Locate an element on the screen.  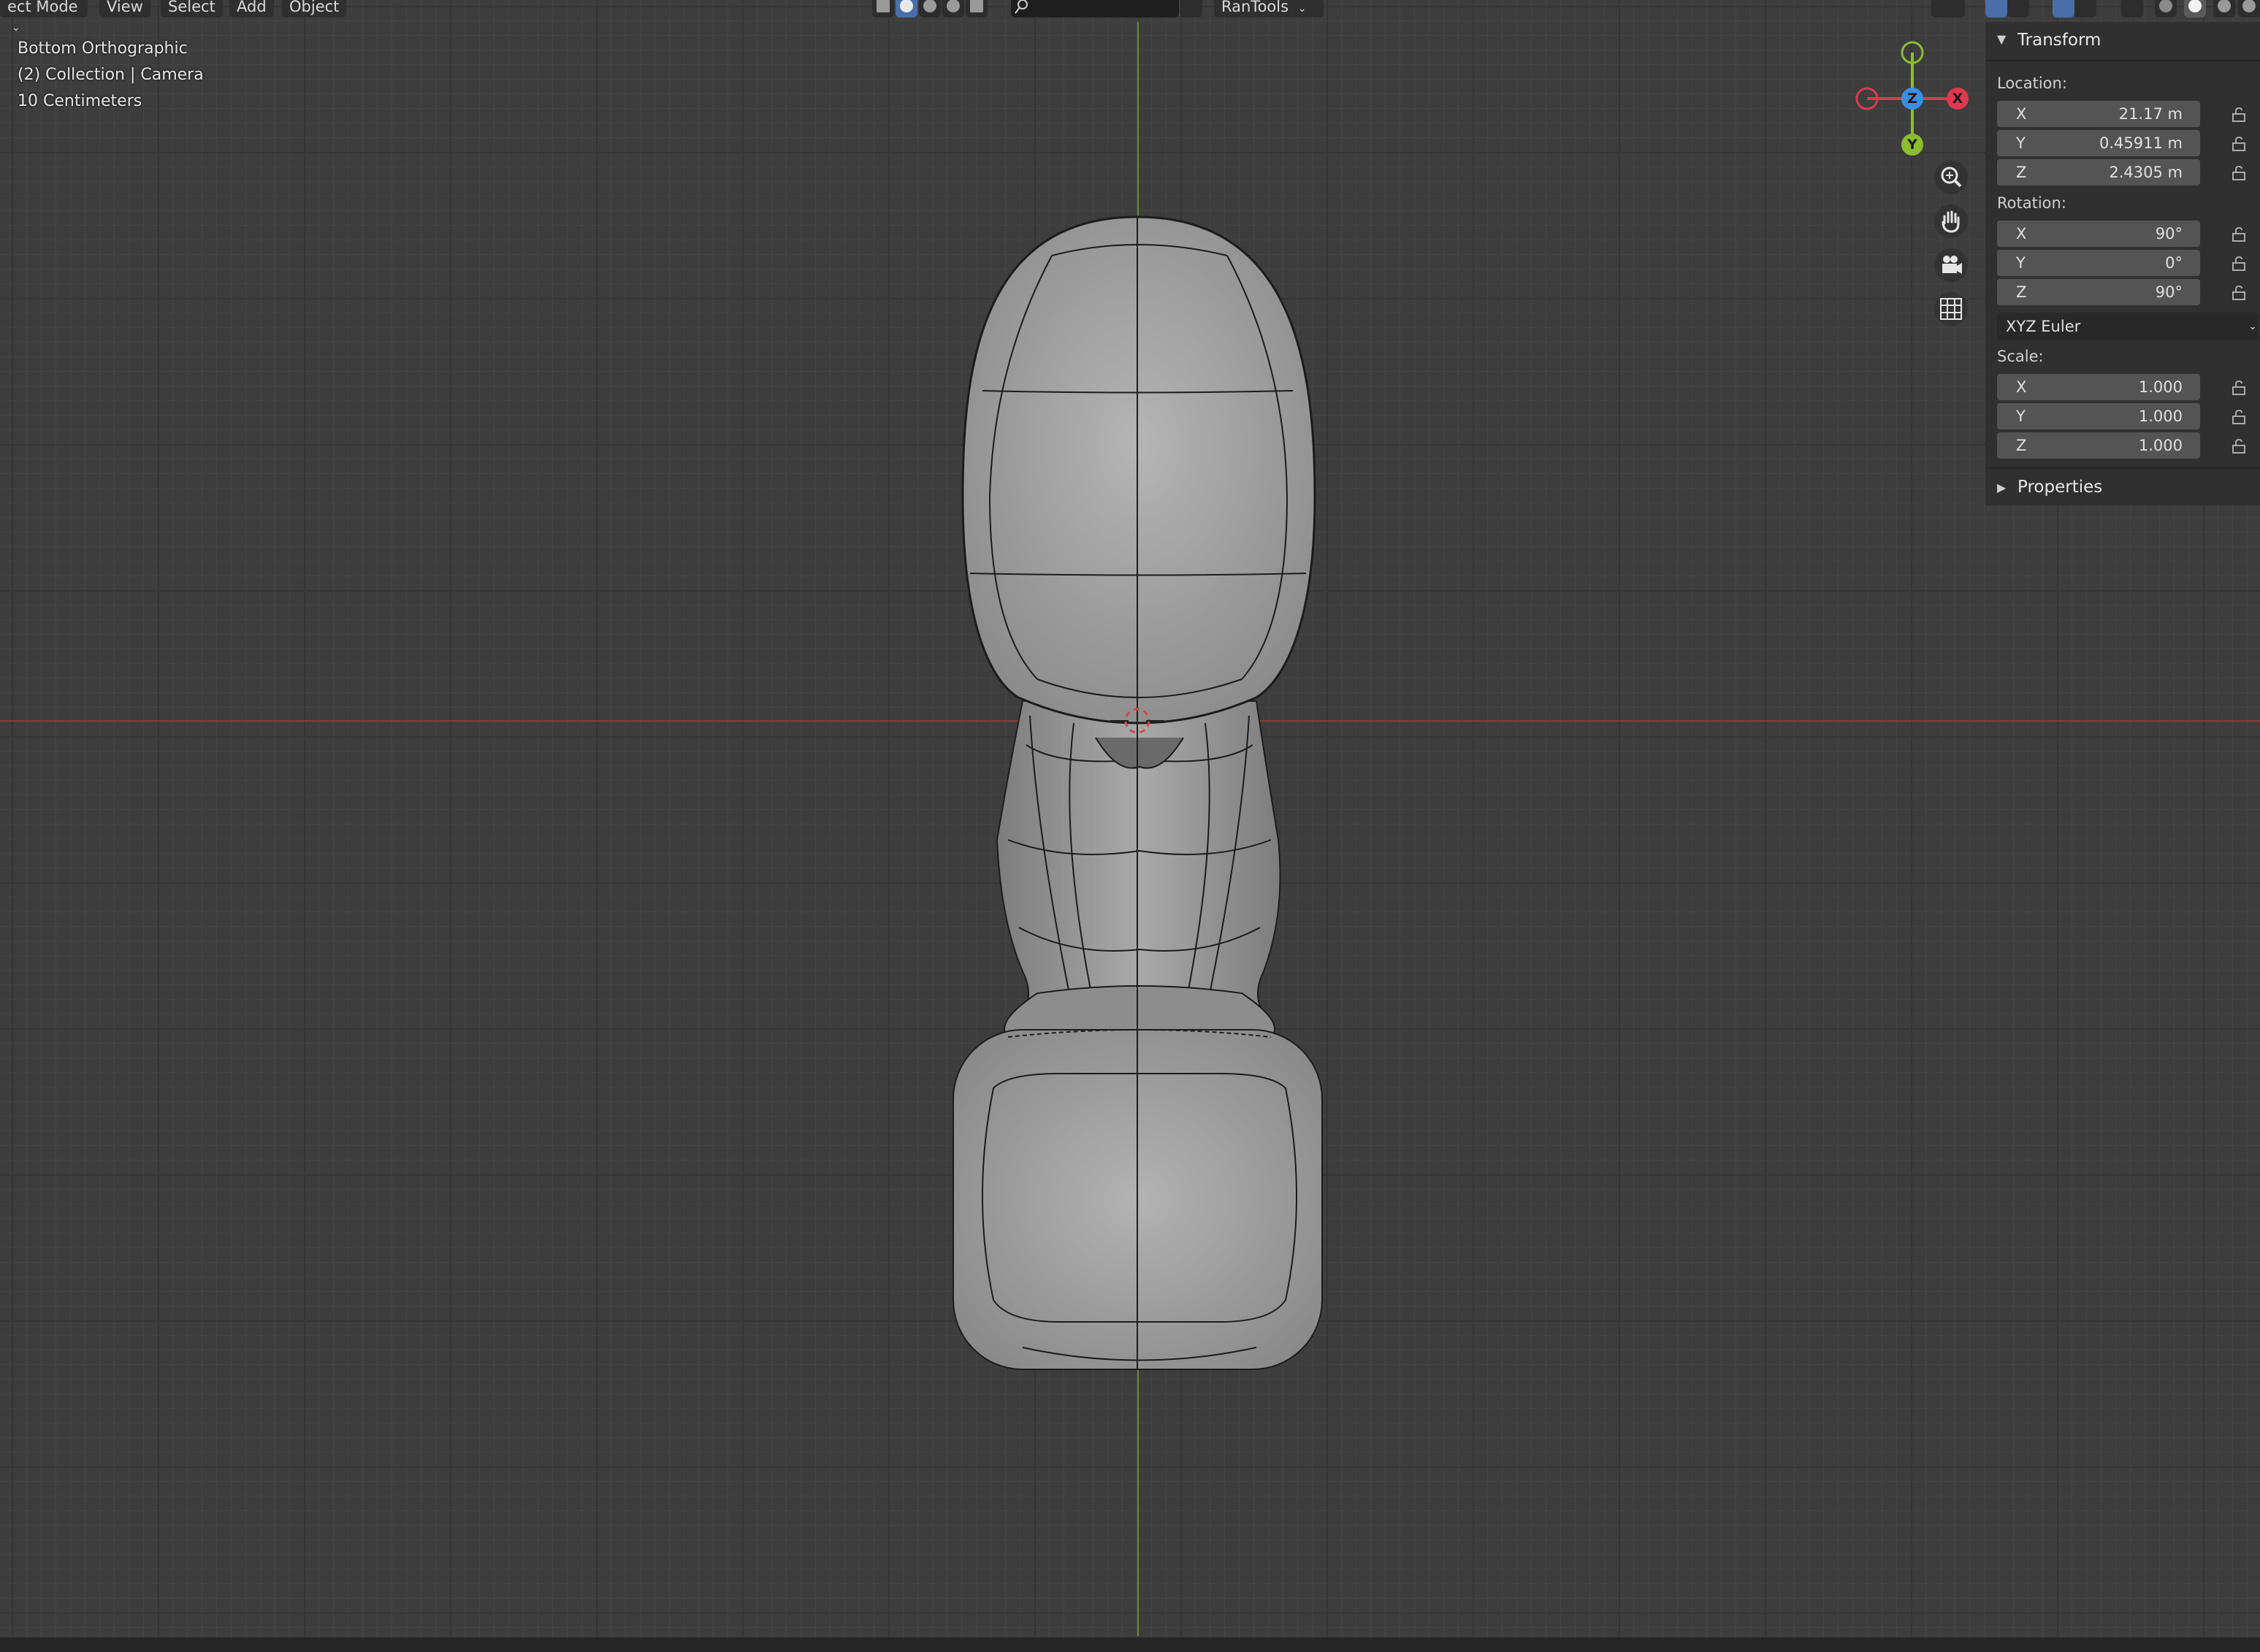
mode-dropdown: ect Mode ⌄ is located at coordinates (44, 17).